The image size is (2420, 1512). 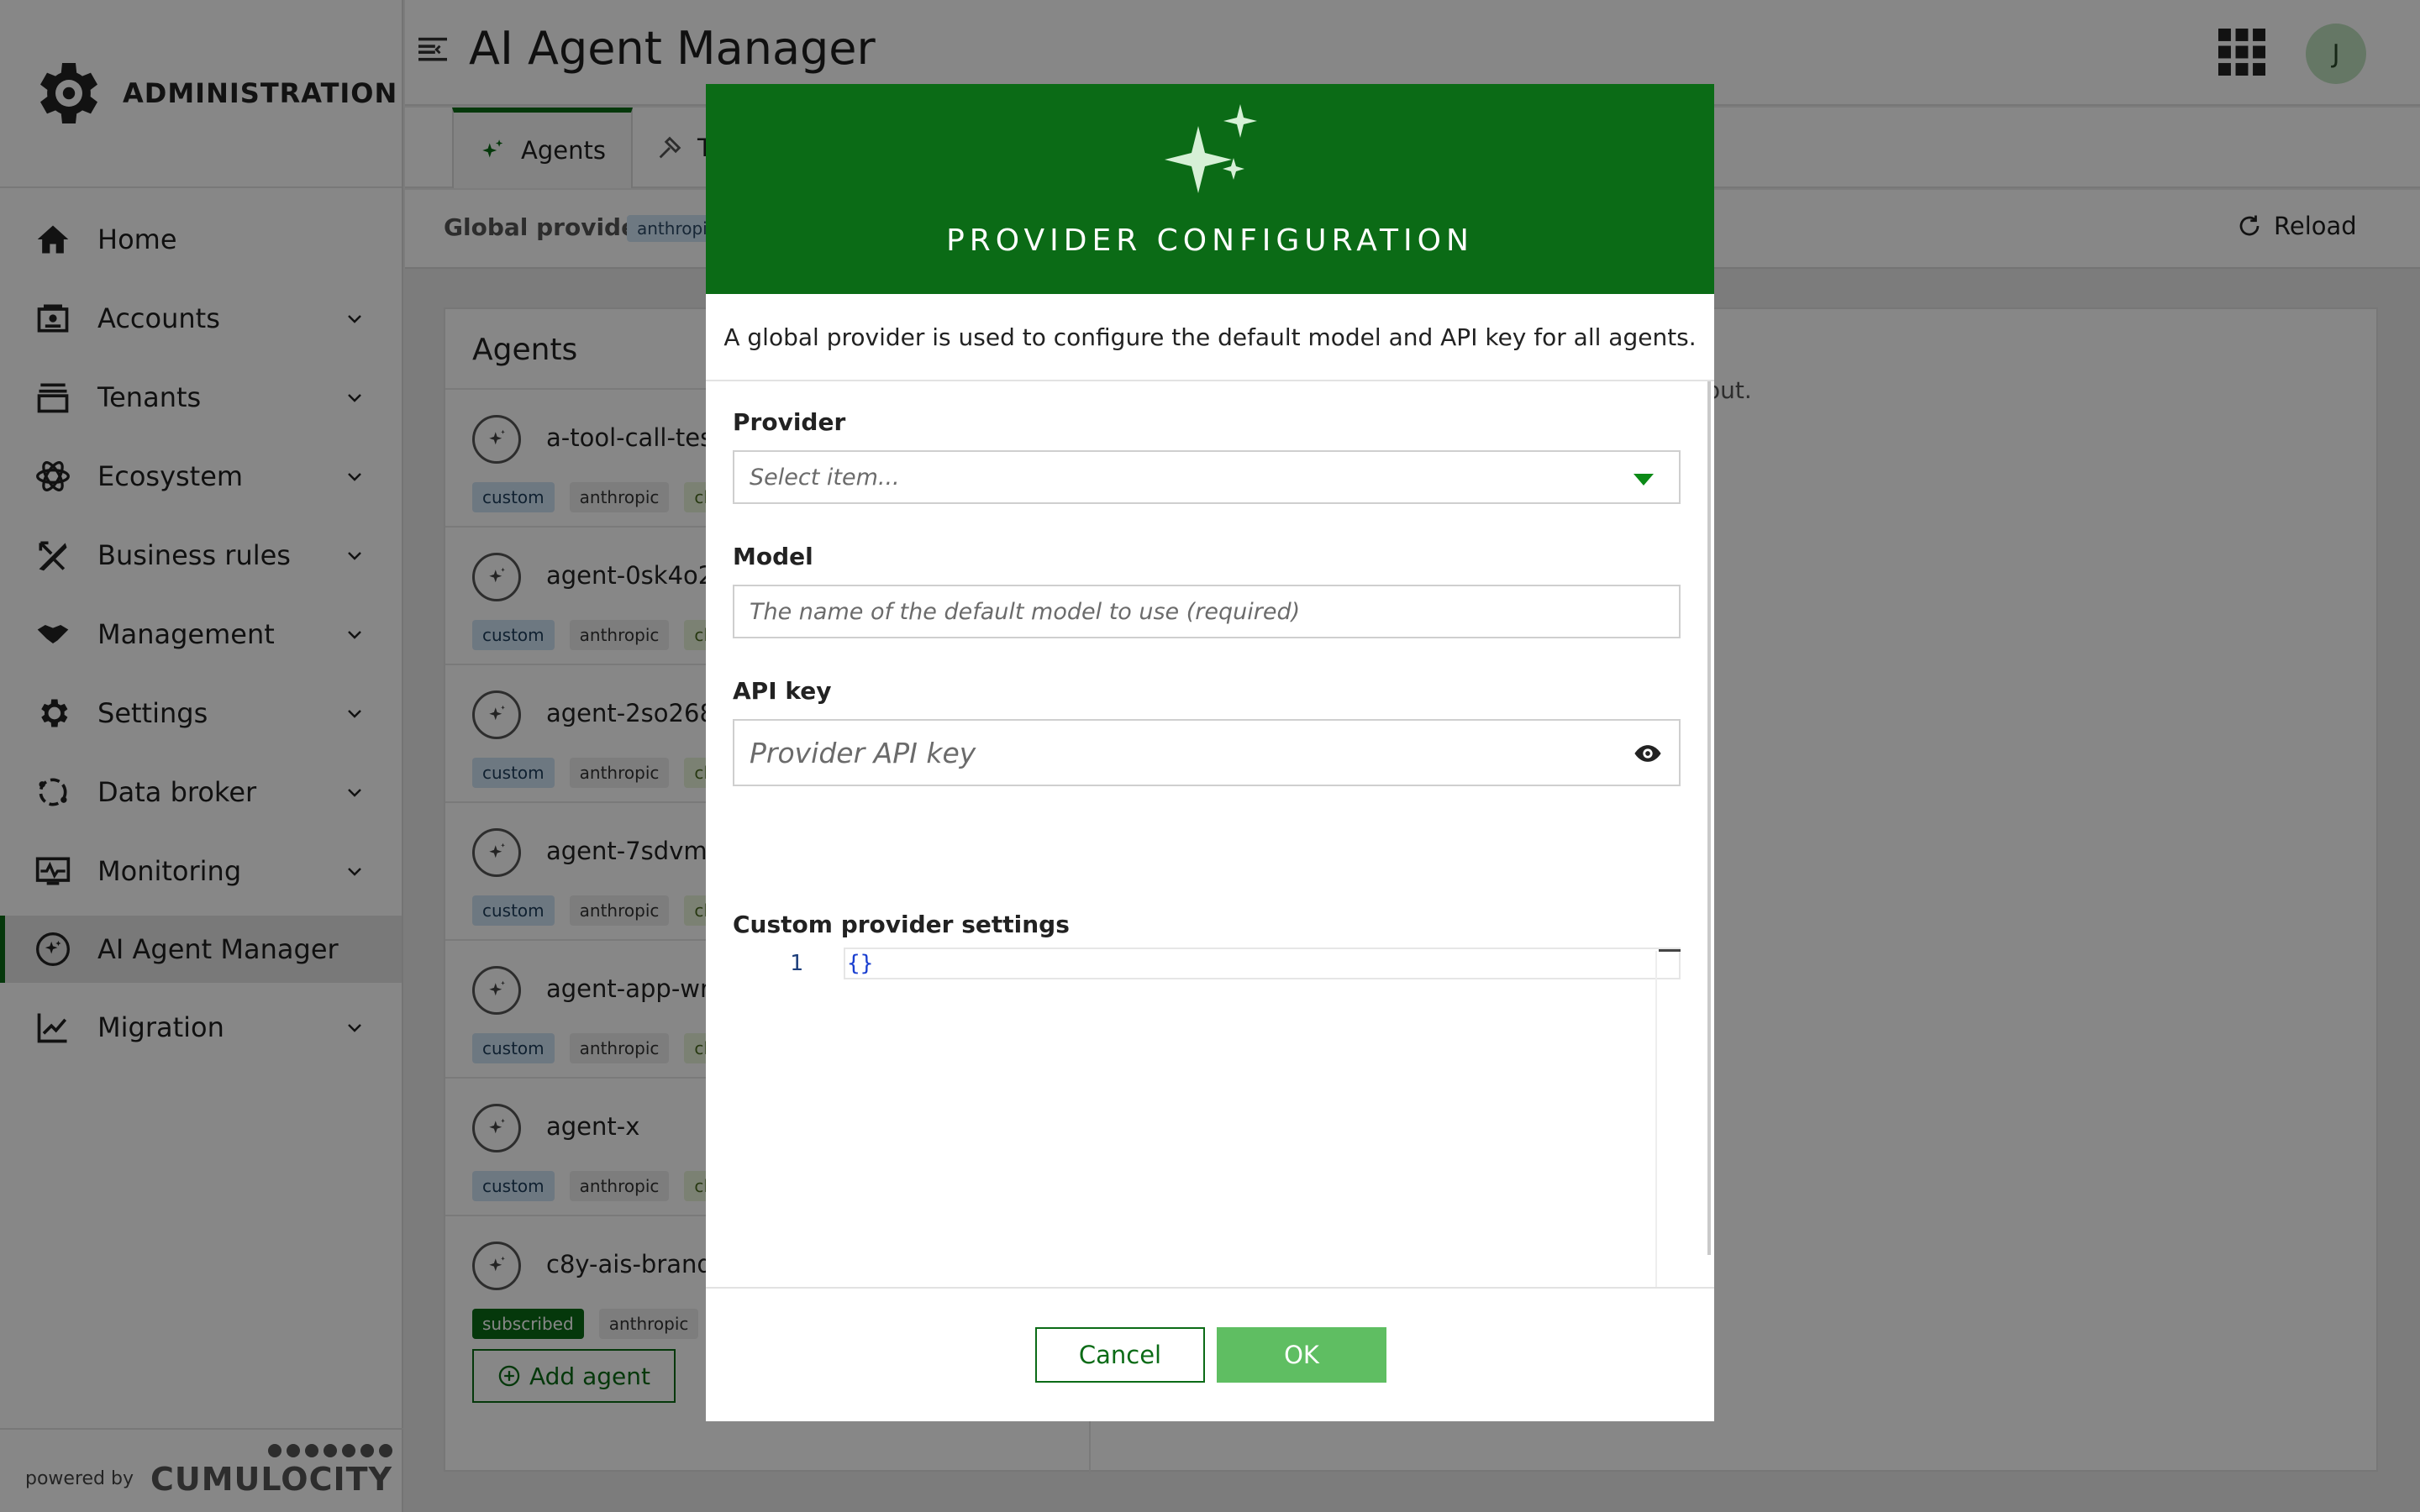 What do you see at coordinates (789, 422) in the screenshot?
I see `provider-label: Provider` at bounding box center [789, 422].